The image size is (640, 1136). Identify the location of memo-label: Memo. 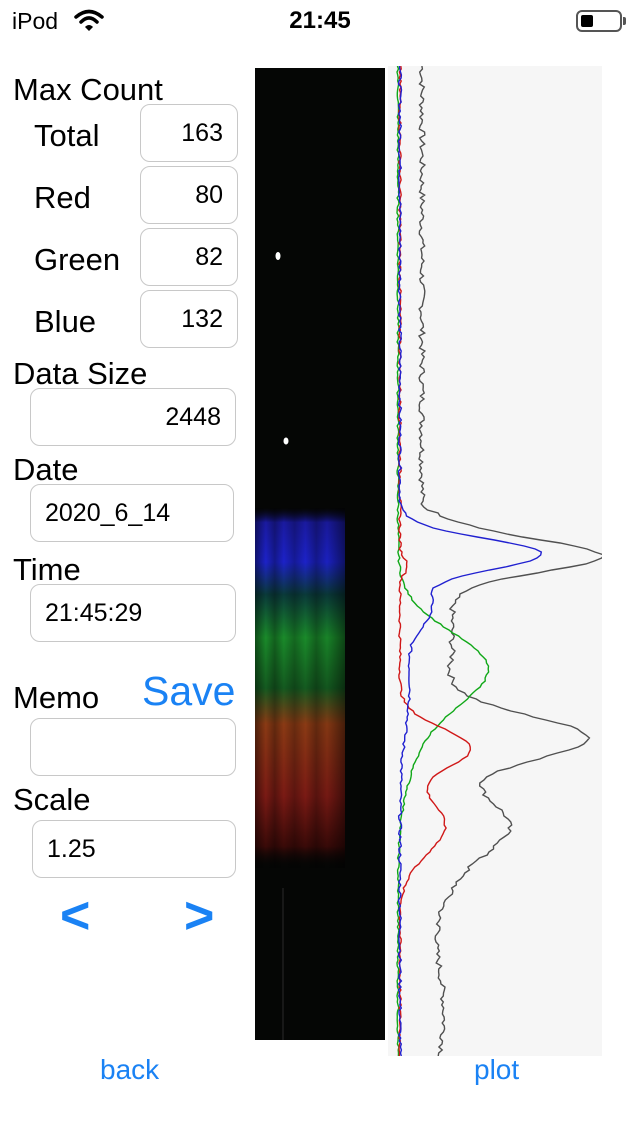
(56, 697).